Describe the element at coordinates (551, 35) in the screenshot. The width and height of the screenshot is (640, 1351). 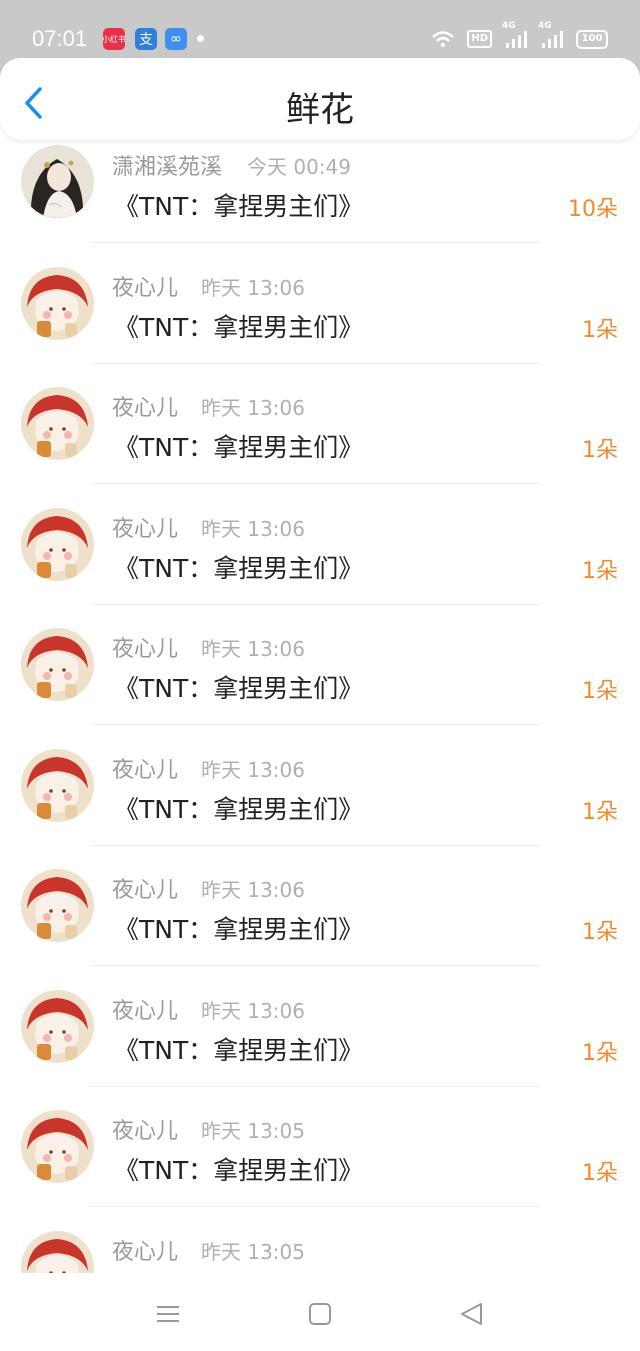
I see `signal-icon-2: 4G` at that location.